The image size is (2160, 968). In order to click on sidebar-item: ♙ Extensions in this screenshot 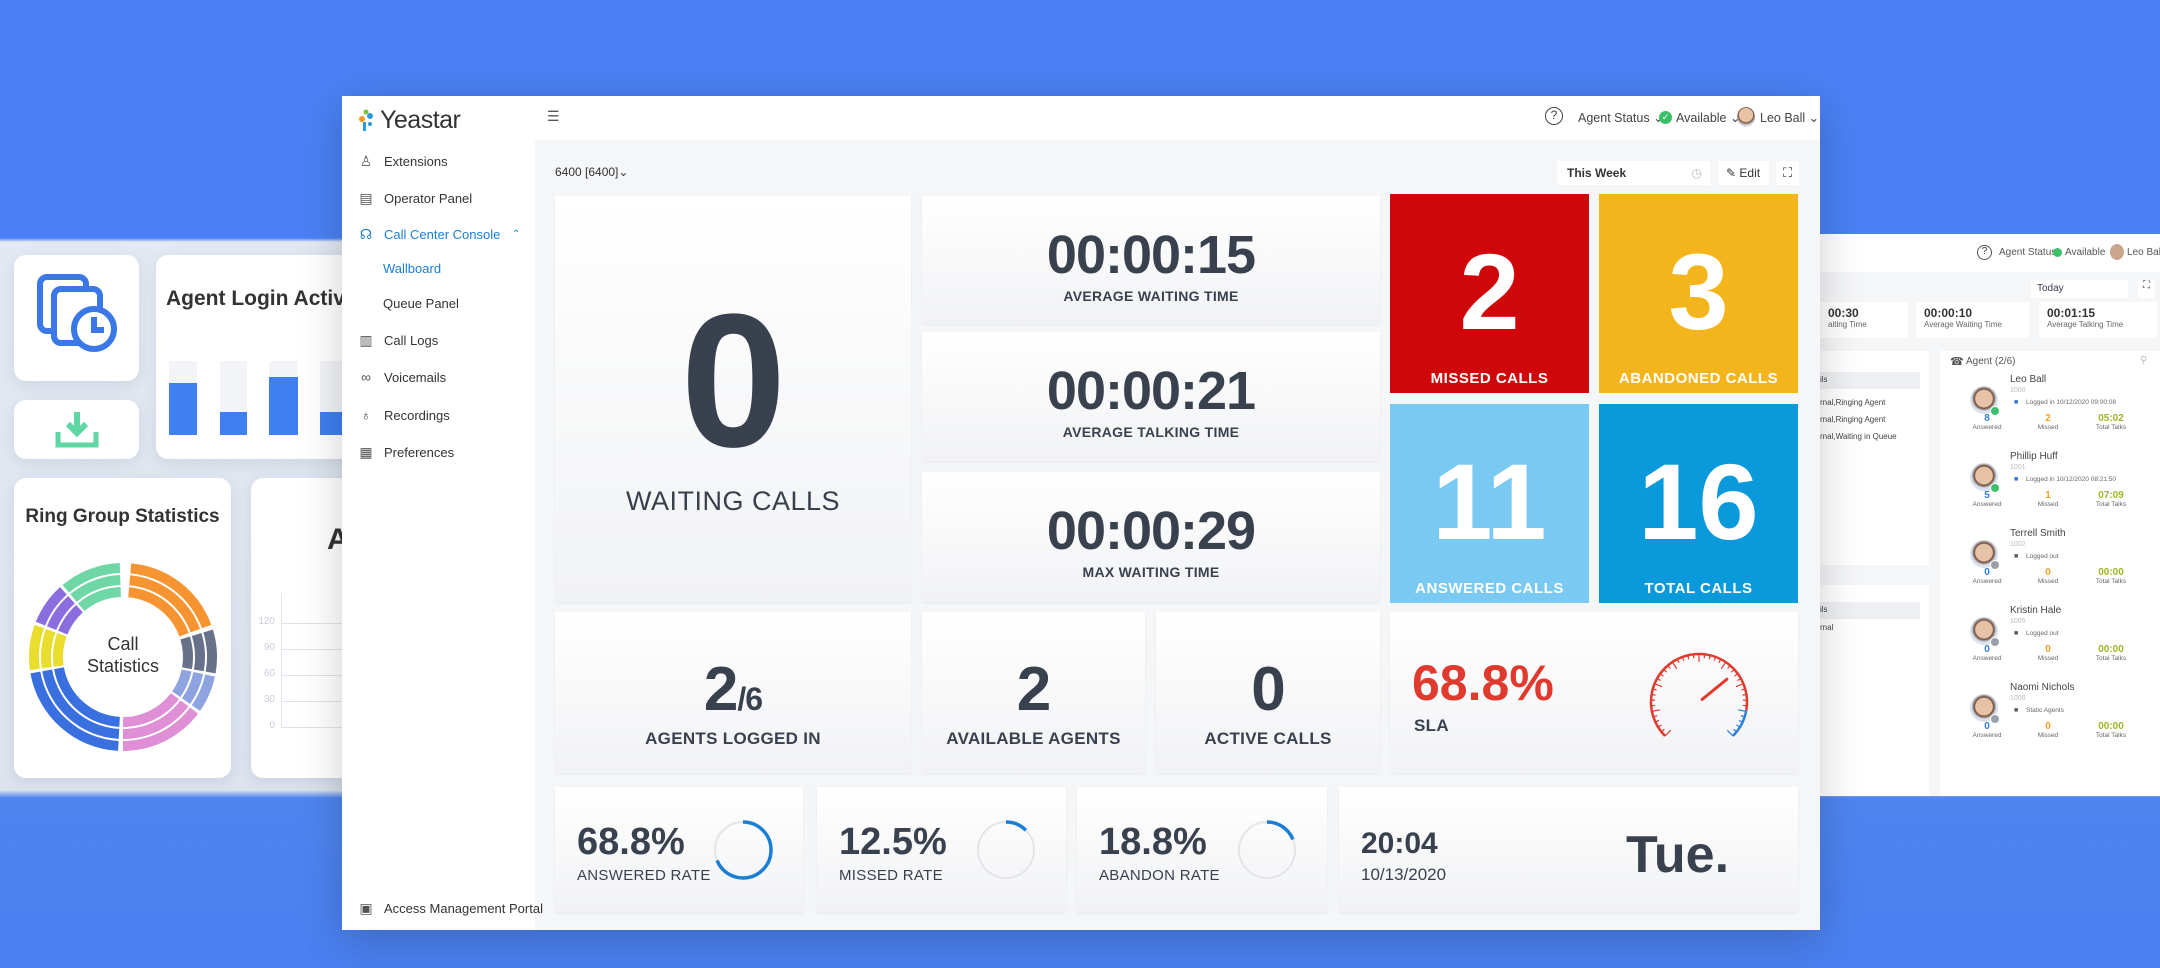, I will do `click(403, 161)`.